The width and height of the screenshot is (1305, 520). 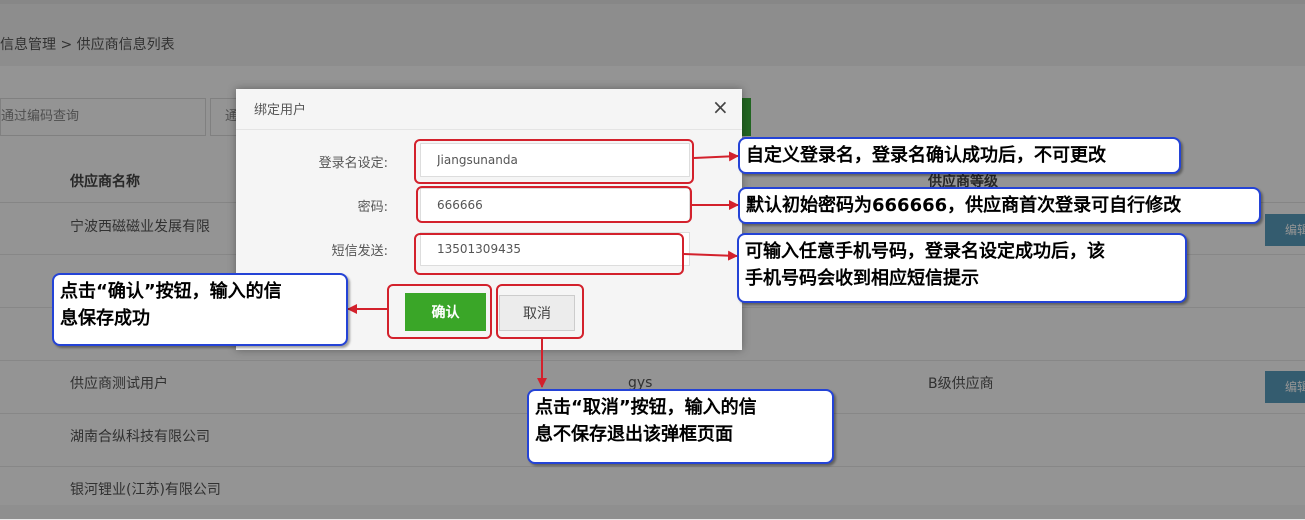 I want to click on callout-text: 可输入任意手机号码，登录名设定成功后，该, so click(x=925, y=251).